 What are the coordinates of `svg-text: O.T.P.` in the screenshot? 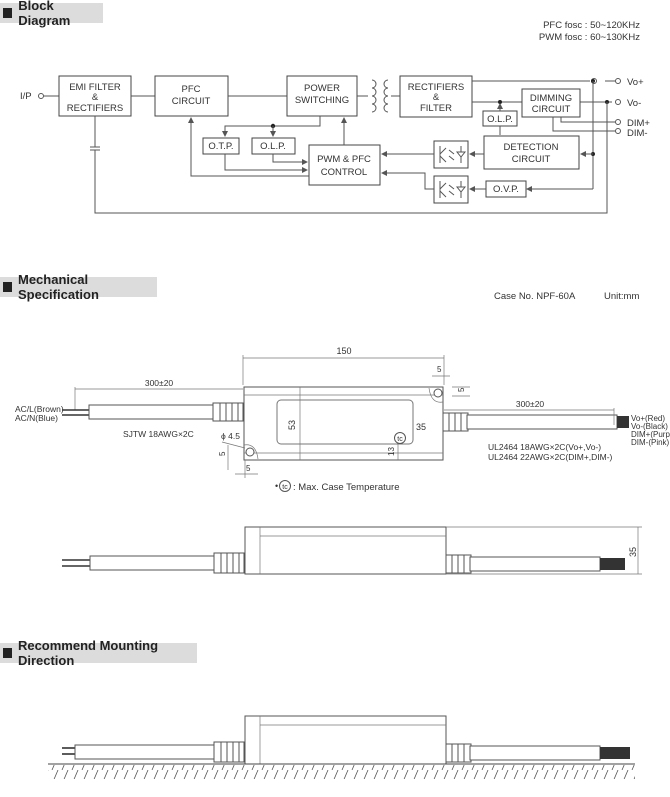 It's located at (220, 146).